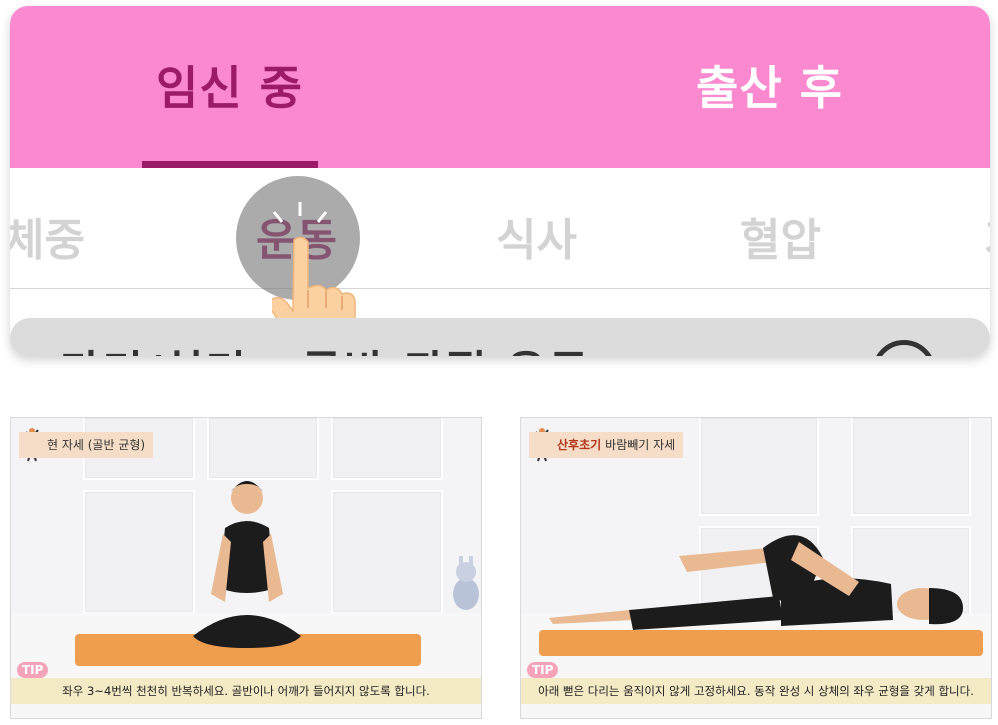 The image size is (998, 725). What do you see at coordinates (47, 236) in the screenshot?
I see `subtab-weight: 체중` at bounding box center [47, 236].